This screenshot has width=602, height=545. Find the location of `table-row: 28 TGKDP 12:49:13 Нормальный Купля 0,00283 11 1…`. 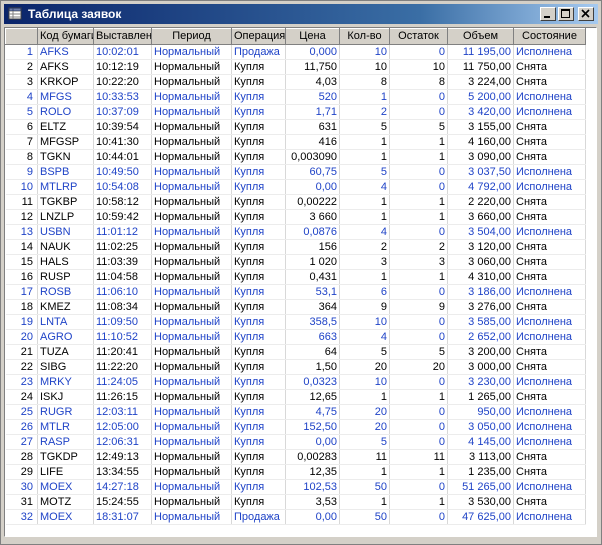

table-row: 28 TGKDP 12:49:13 Нормальный Купля 0,00283 11 1… is located at coordinates (295, 457).